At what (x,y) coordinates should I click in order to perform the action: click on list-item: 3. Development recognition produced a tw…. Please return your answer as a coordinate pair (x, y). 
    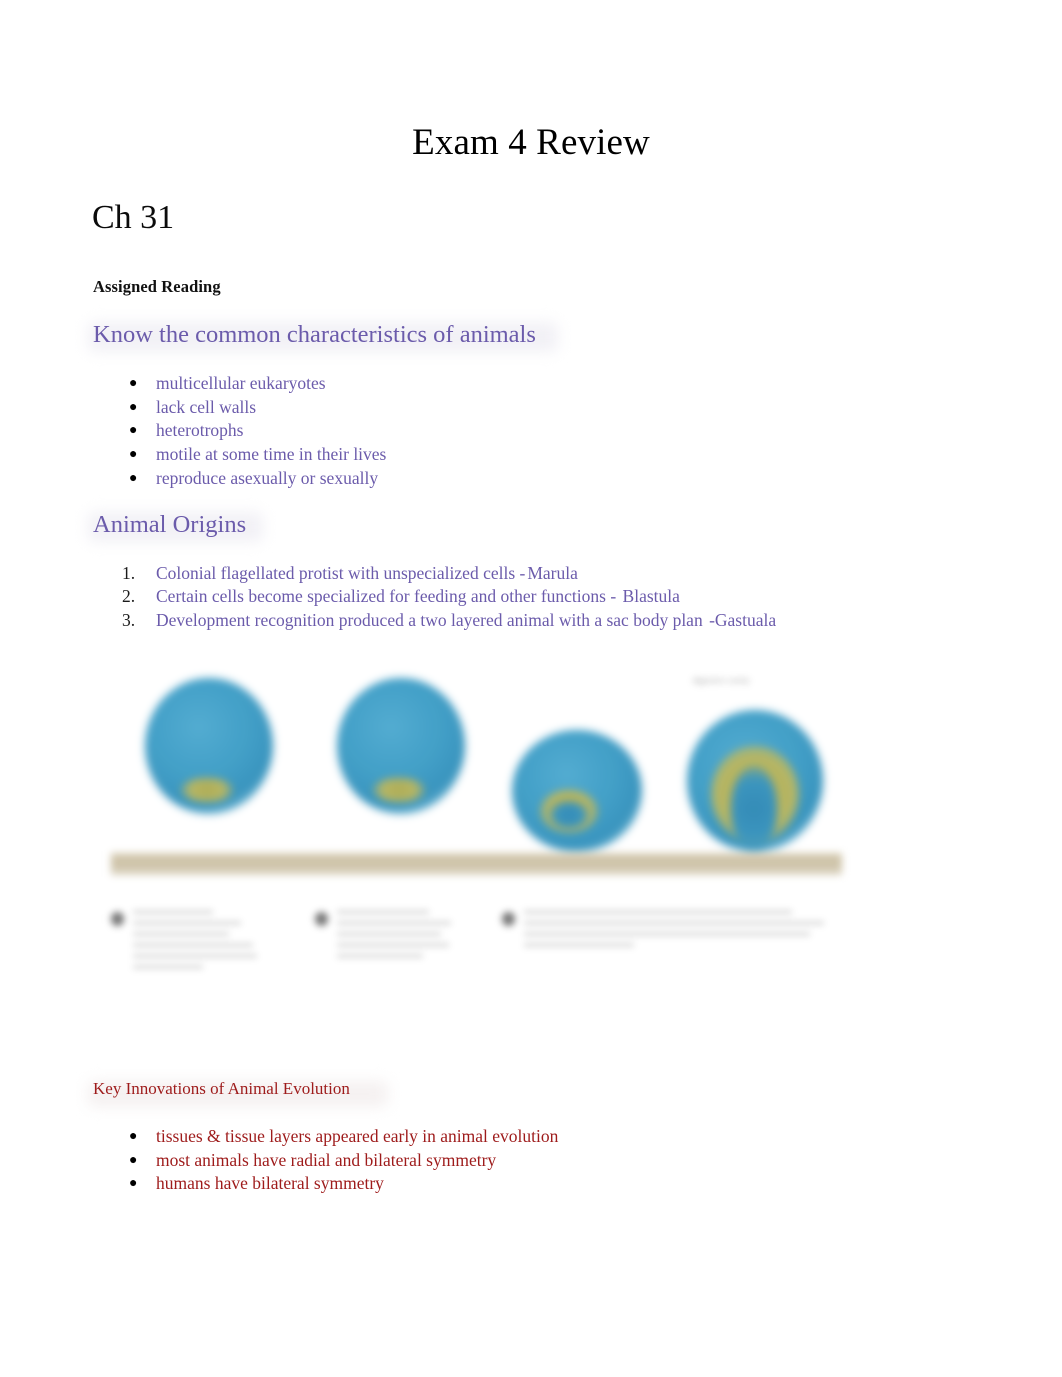
    Looking at the image, I should click on (450, 620).